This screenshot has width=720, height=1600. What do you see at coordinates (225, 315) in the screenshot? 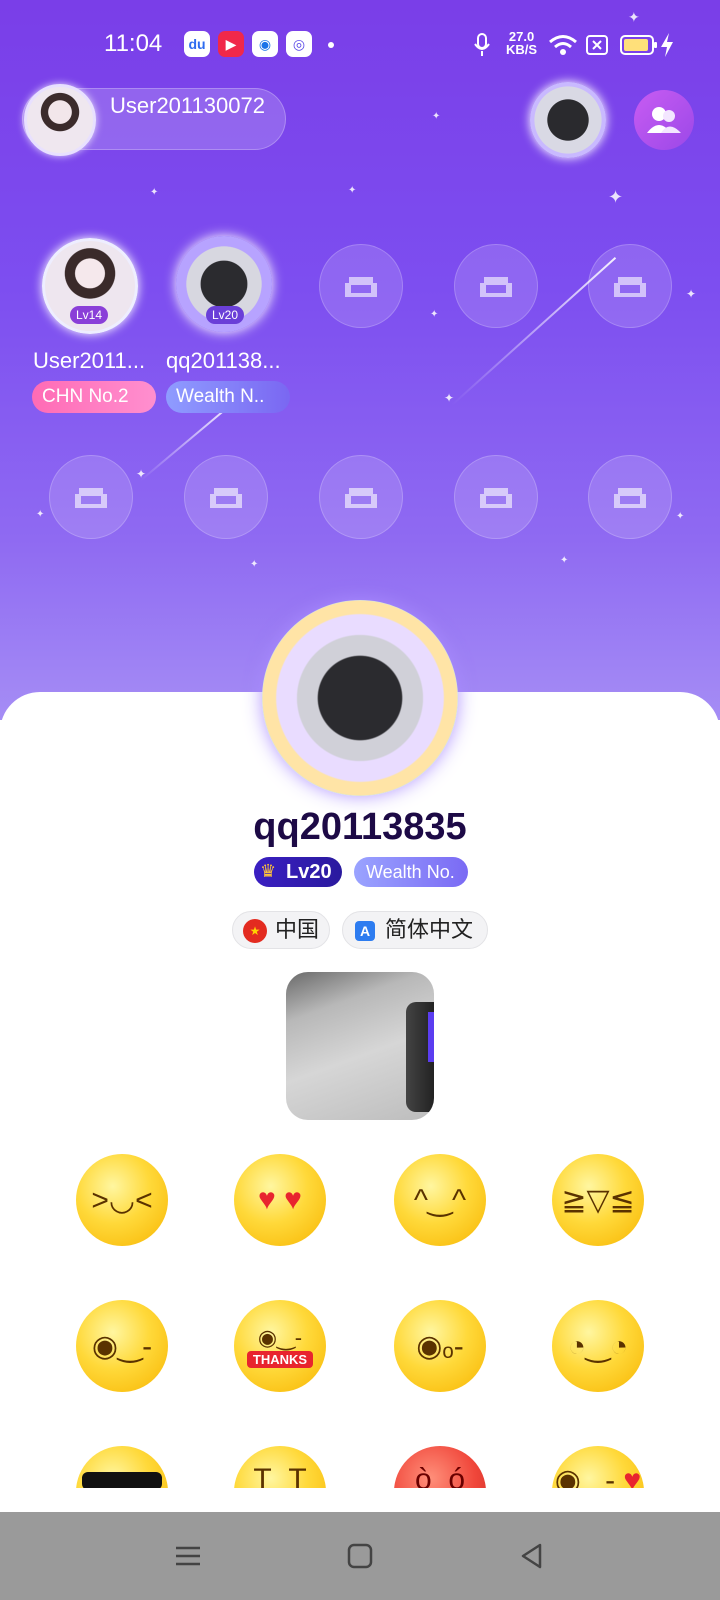
I see `seat-2-level: Lv20` at bounding box center [225, 315].